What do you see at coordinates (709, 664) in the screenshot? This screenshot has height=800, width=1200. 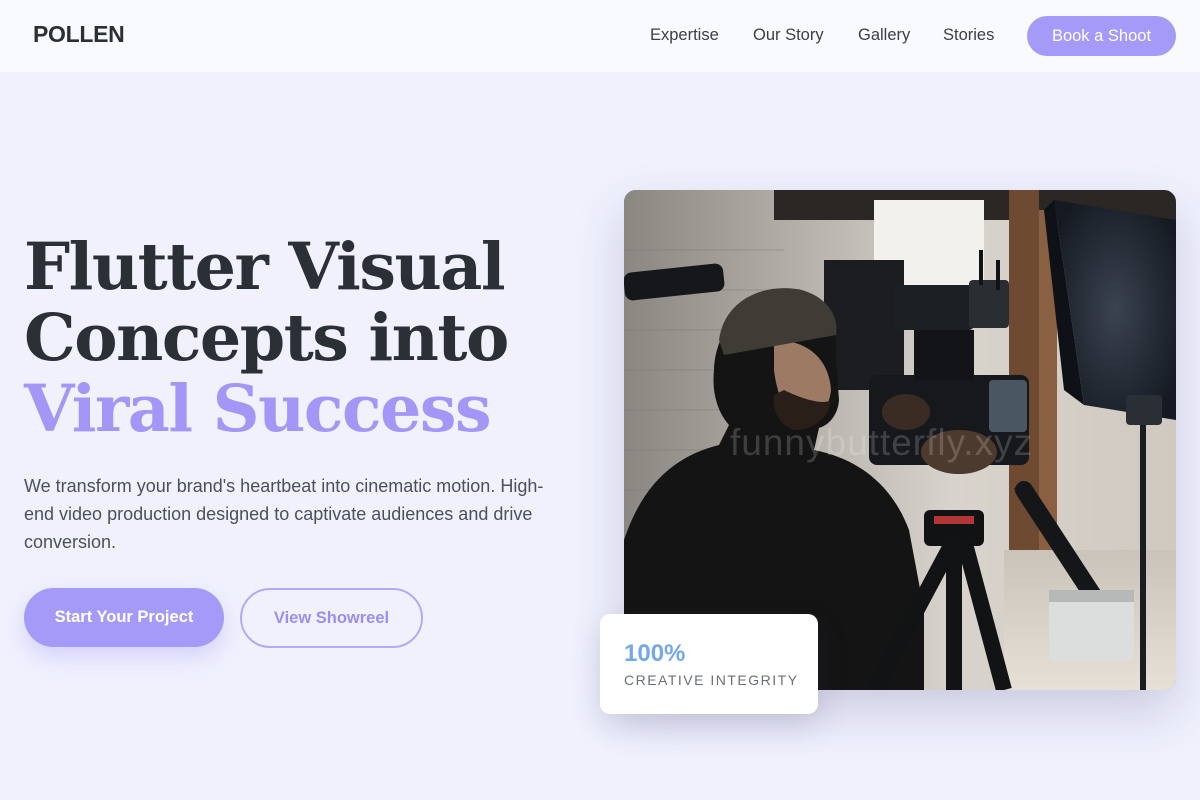 I see `stat-card: 100% CREATIVE INTEGRITY` at bounding box center [709, 664].